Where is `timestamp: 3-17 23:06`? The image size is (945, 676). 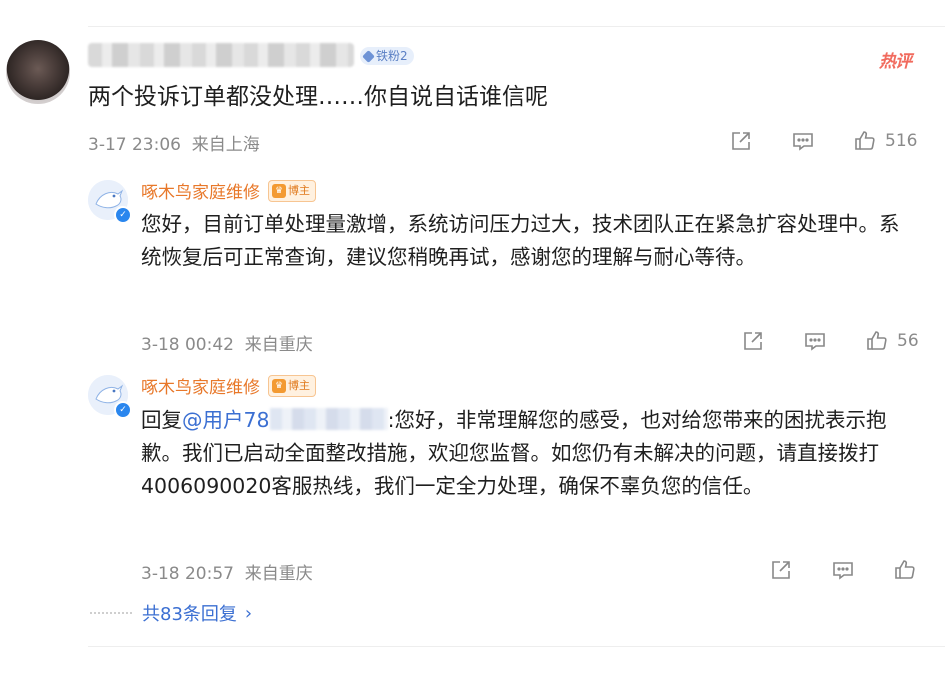
timestamp: 3-17 23:06 is located at coordinates (134, 145).